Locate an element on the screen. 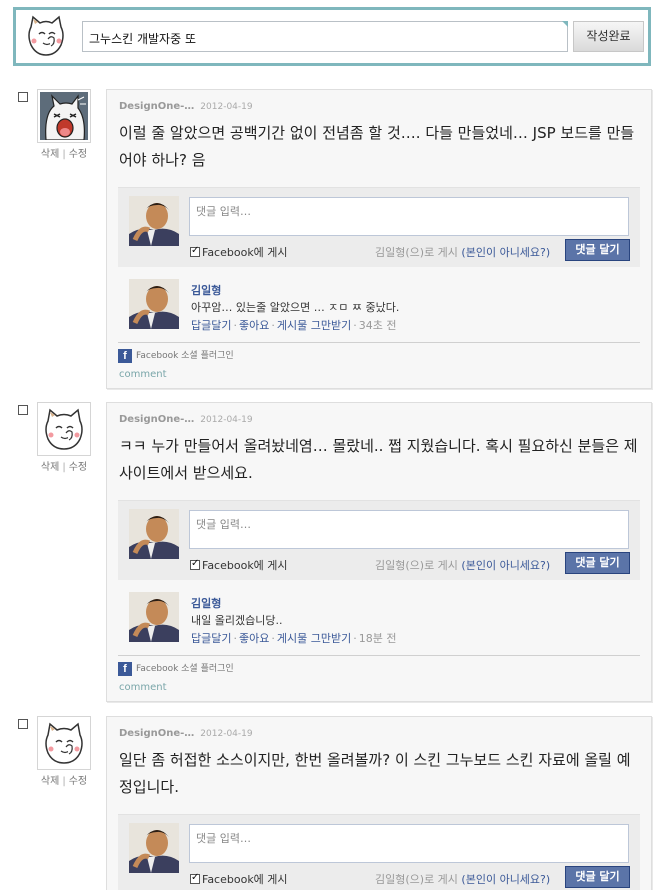  comment-text: 내일 올리겠습니당.. is located at coordinates (237, 620).